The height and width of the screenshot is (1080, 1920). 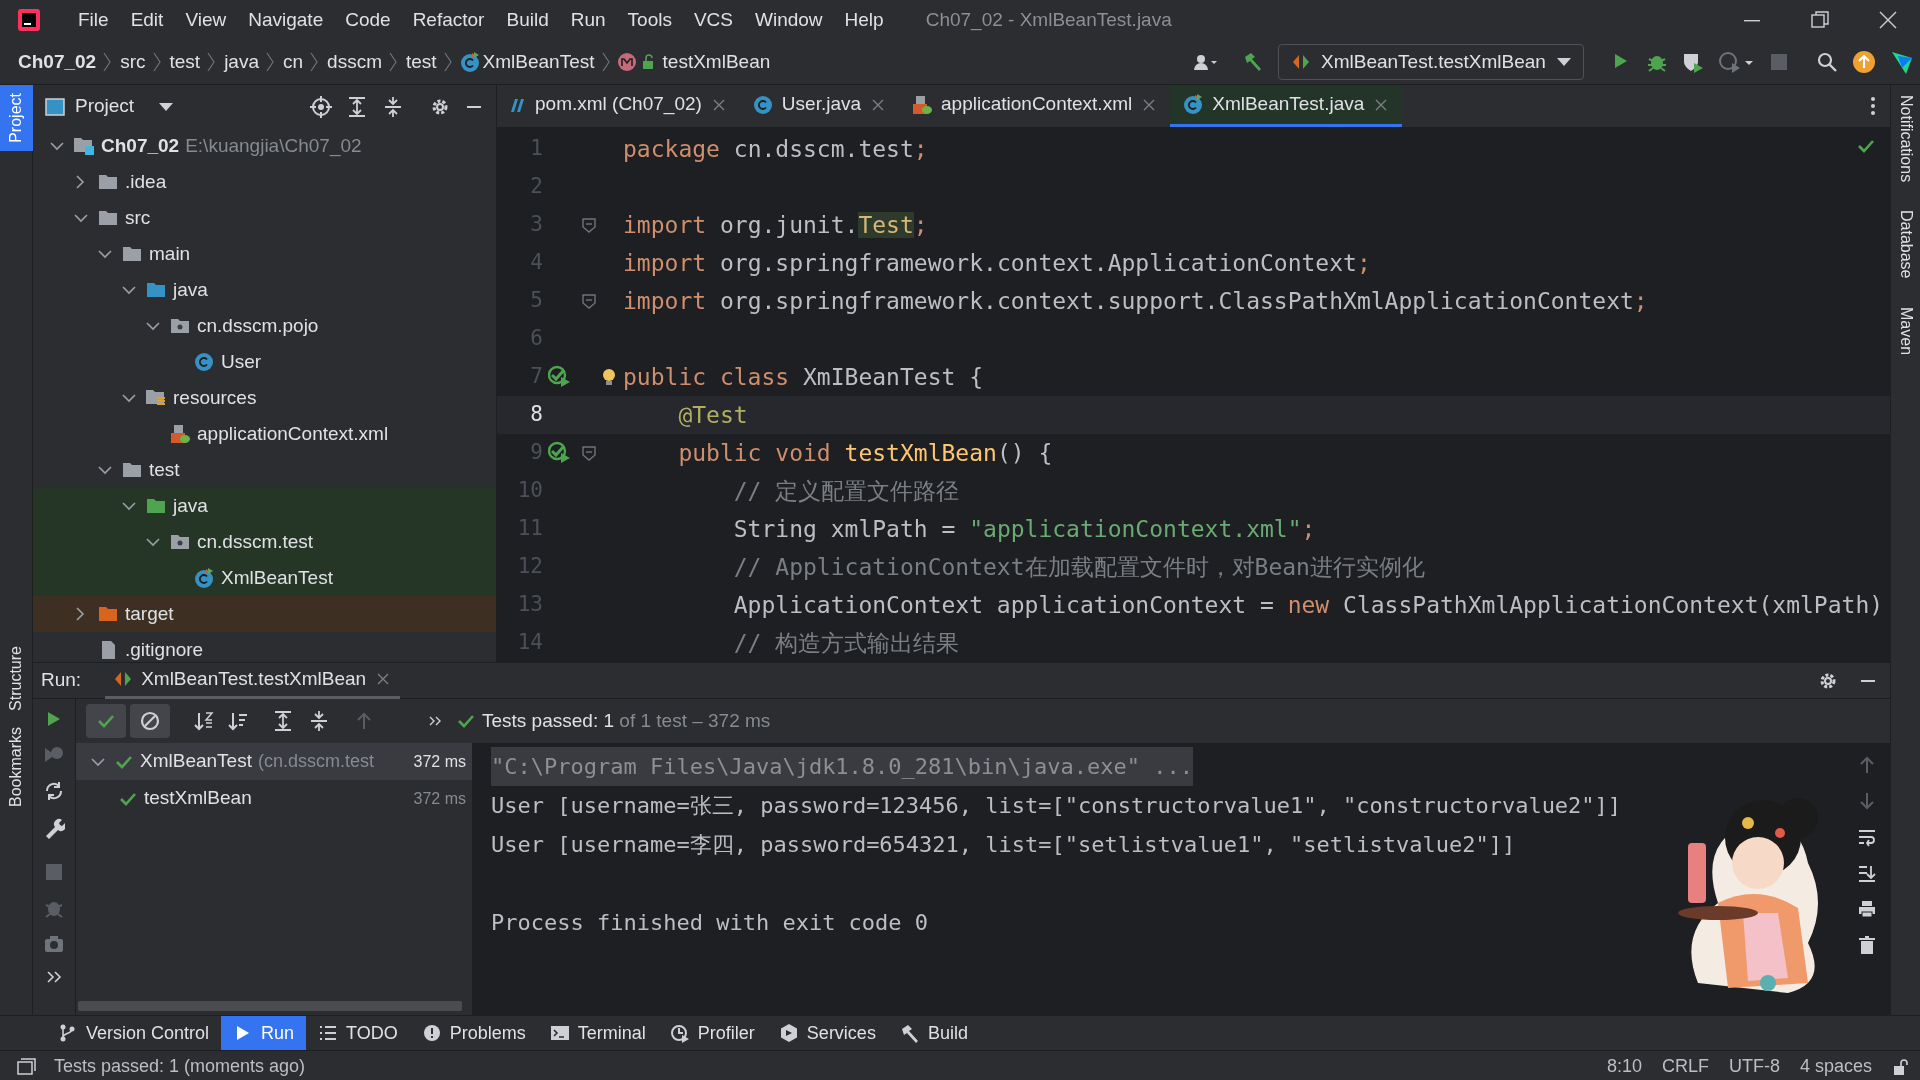 What do you see at coordinates (146, 182) in the screenshot?
I see `tree-item: .idea` at bounding box center [146, 182].